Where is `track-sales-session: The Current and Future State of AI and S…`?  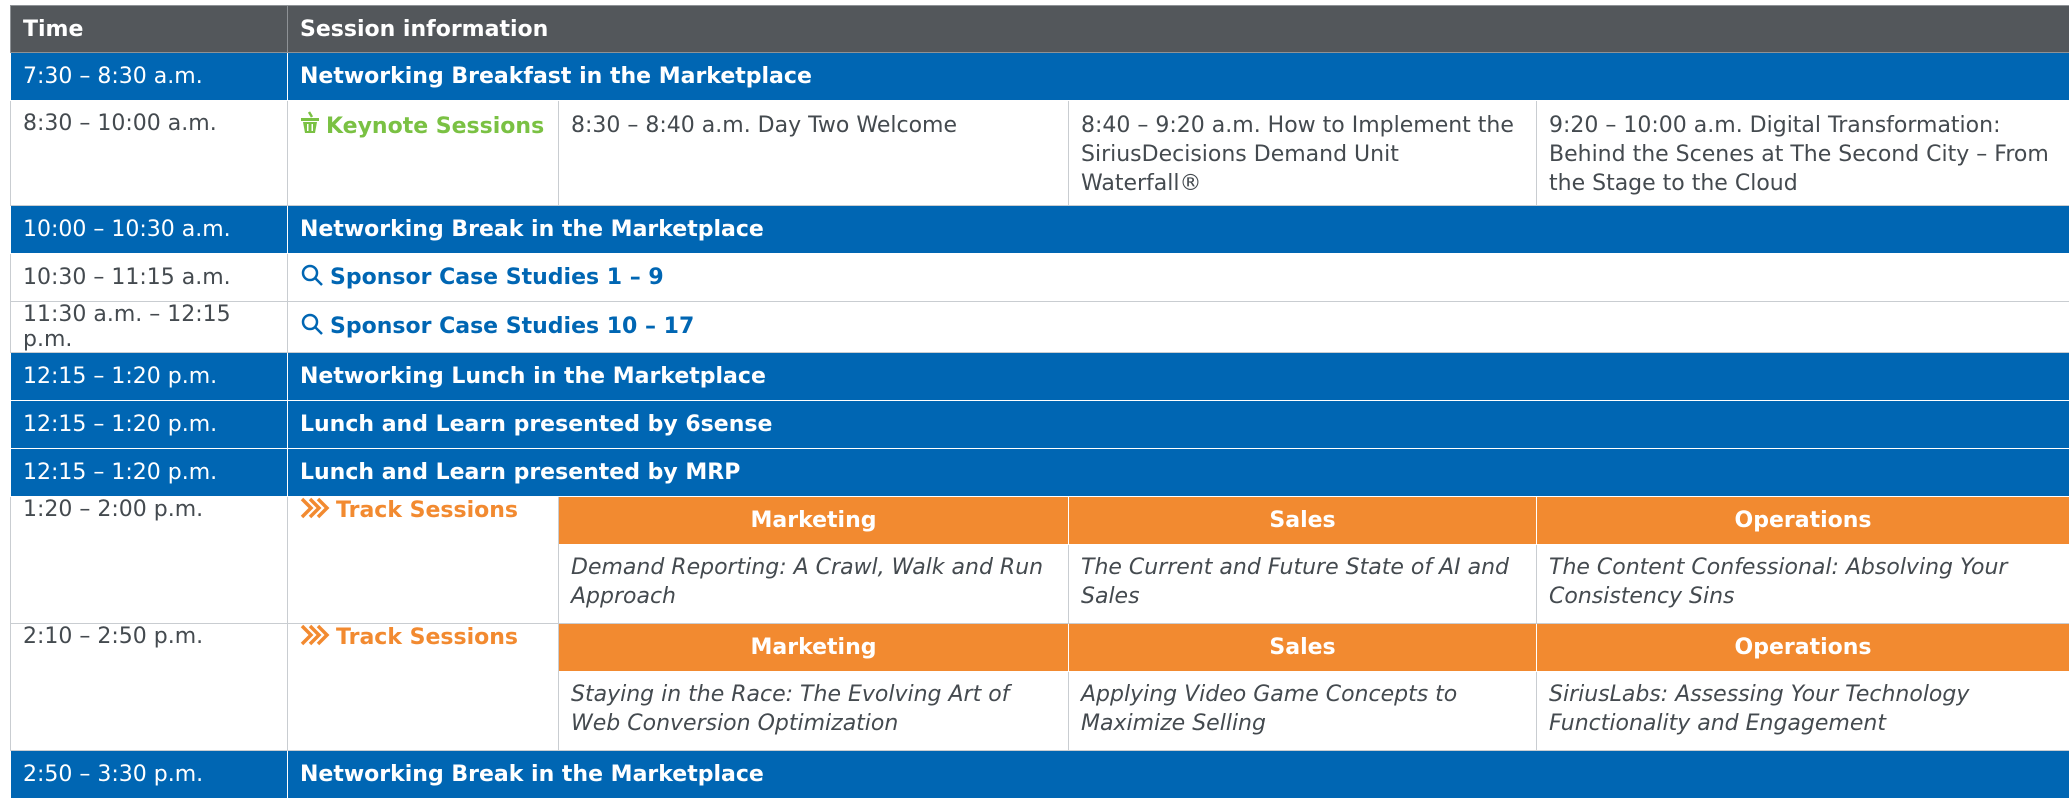
track-sales-session: The Current and Future State of AI and S… is located at coordinates (1303, 584).